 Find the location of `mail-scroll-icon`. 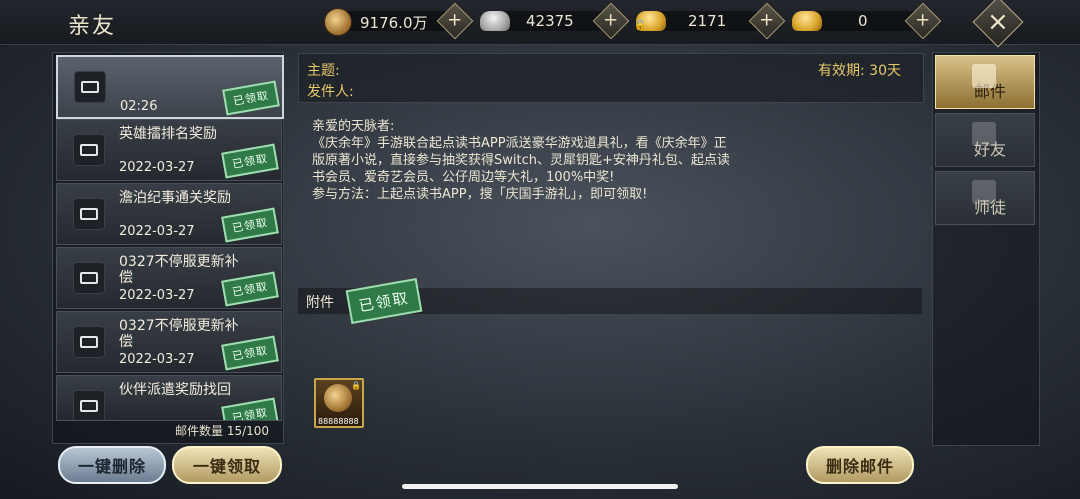

mail-scroll-icon is located at coordinates (984, 76).